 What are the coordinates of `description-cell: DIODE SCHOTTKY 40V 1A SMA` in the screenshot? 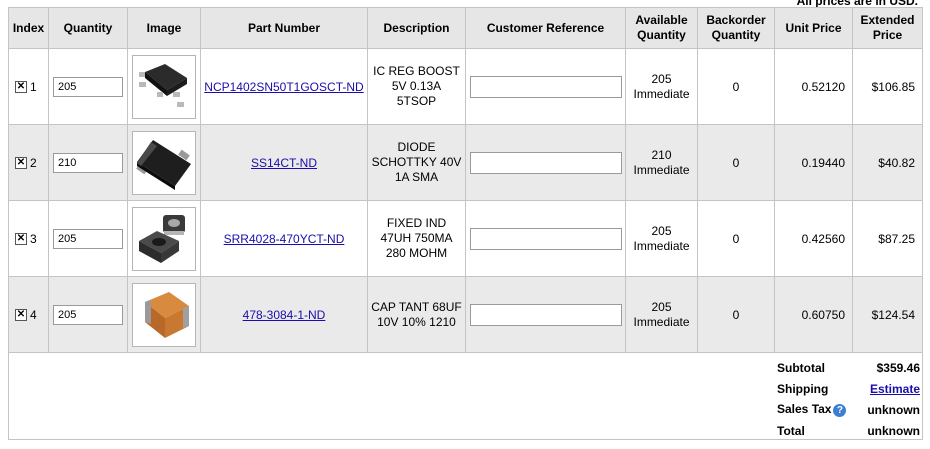 It's located at (416, 162).